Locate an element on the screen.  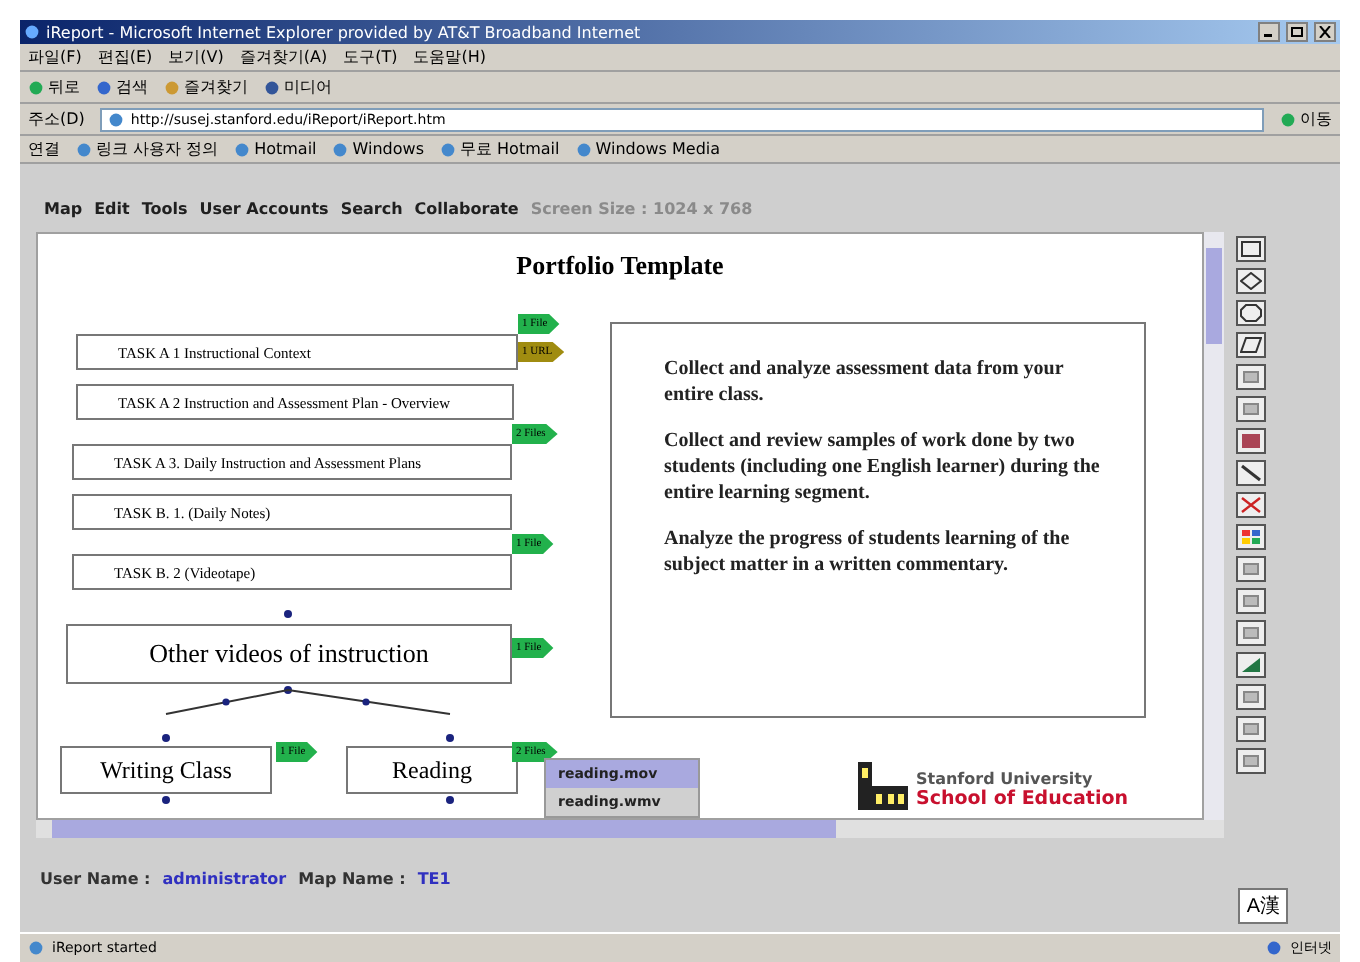
horizontal-scrollbar is located at coordinates (630, 829).